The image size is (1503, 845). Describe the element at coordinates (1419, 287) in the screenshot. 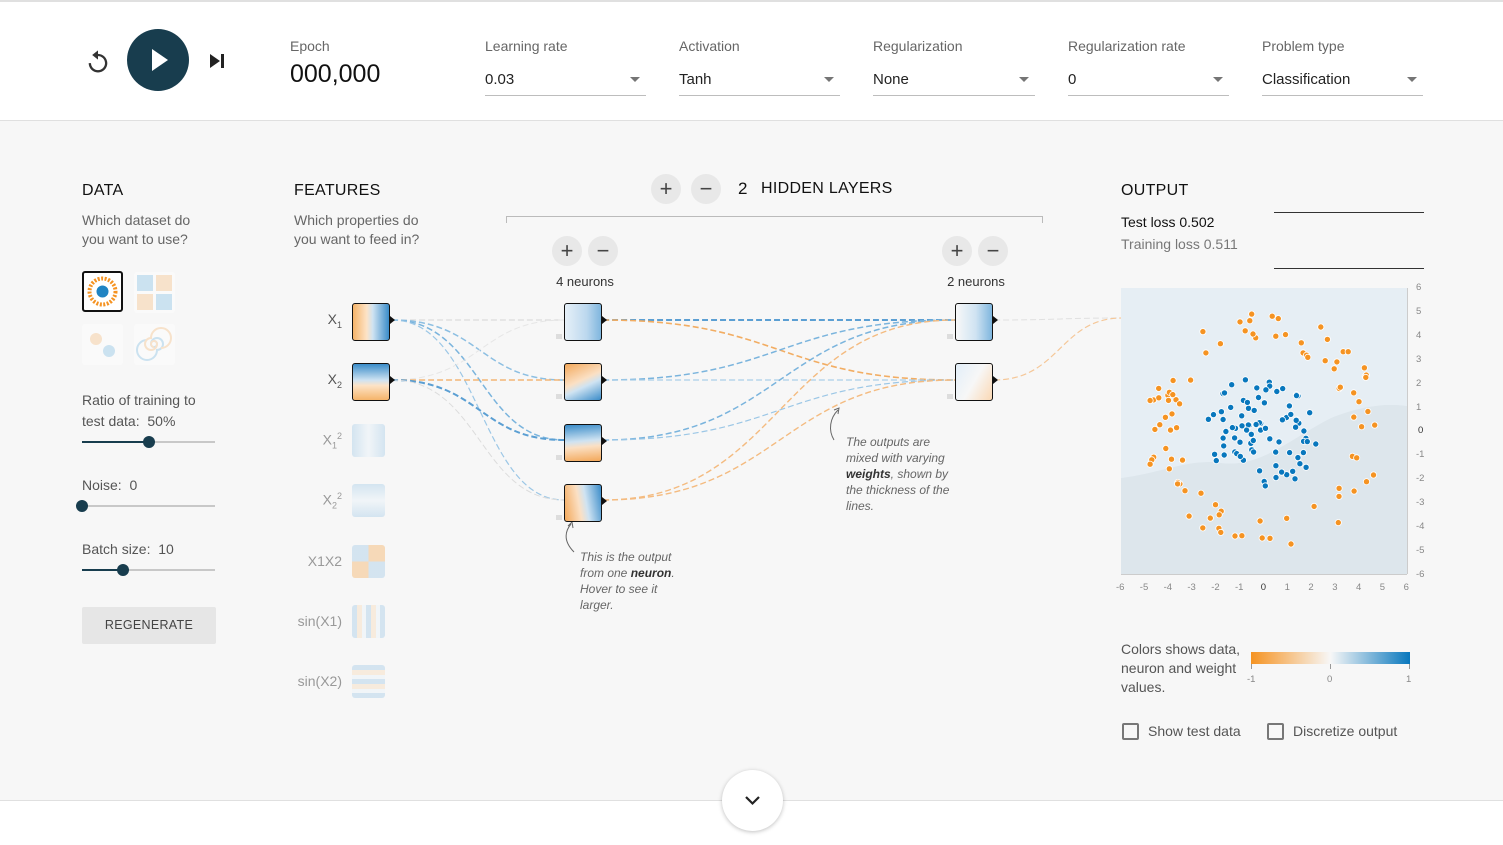

I see `y-tick-label: 6` at that location.